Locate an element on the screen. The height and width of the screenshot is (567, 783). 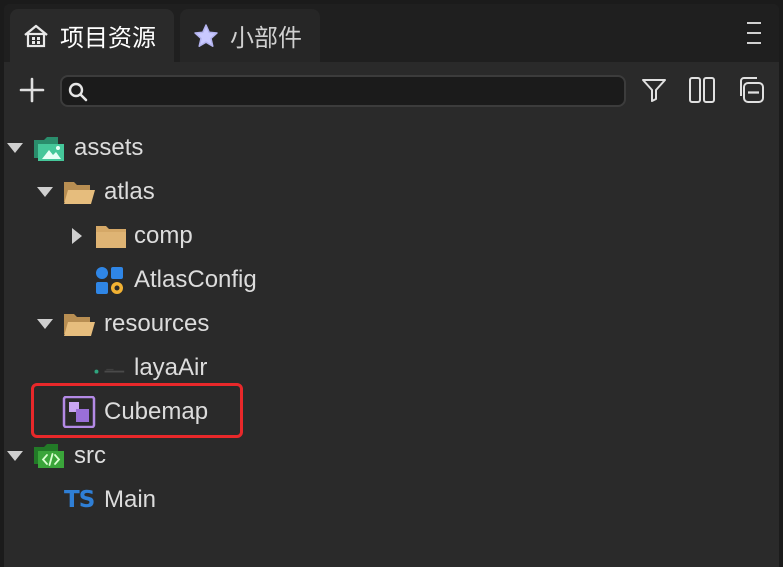
star-icon is located at coordinates (206, 36).